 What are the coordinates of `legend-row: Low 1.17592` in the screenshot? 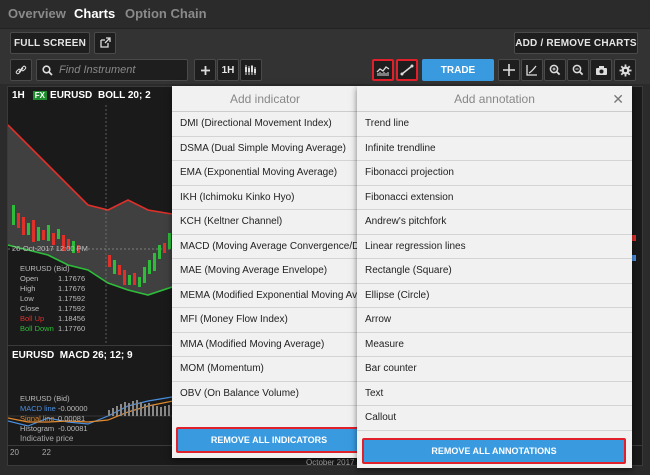 It's located at (53, 298).